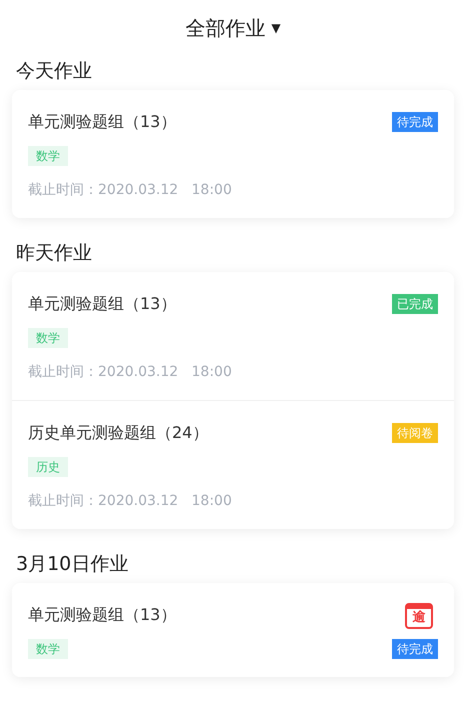 The height and width of the screenshot is (720, 466). Describe the element at coordinates (54, 71) in the screenshot. I see `section-heading: 今天作业` at that location.